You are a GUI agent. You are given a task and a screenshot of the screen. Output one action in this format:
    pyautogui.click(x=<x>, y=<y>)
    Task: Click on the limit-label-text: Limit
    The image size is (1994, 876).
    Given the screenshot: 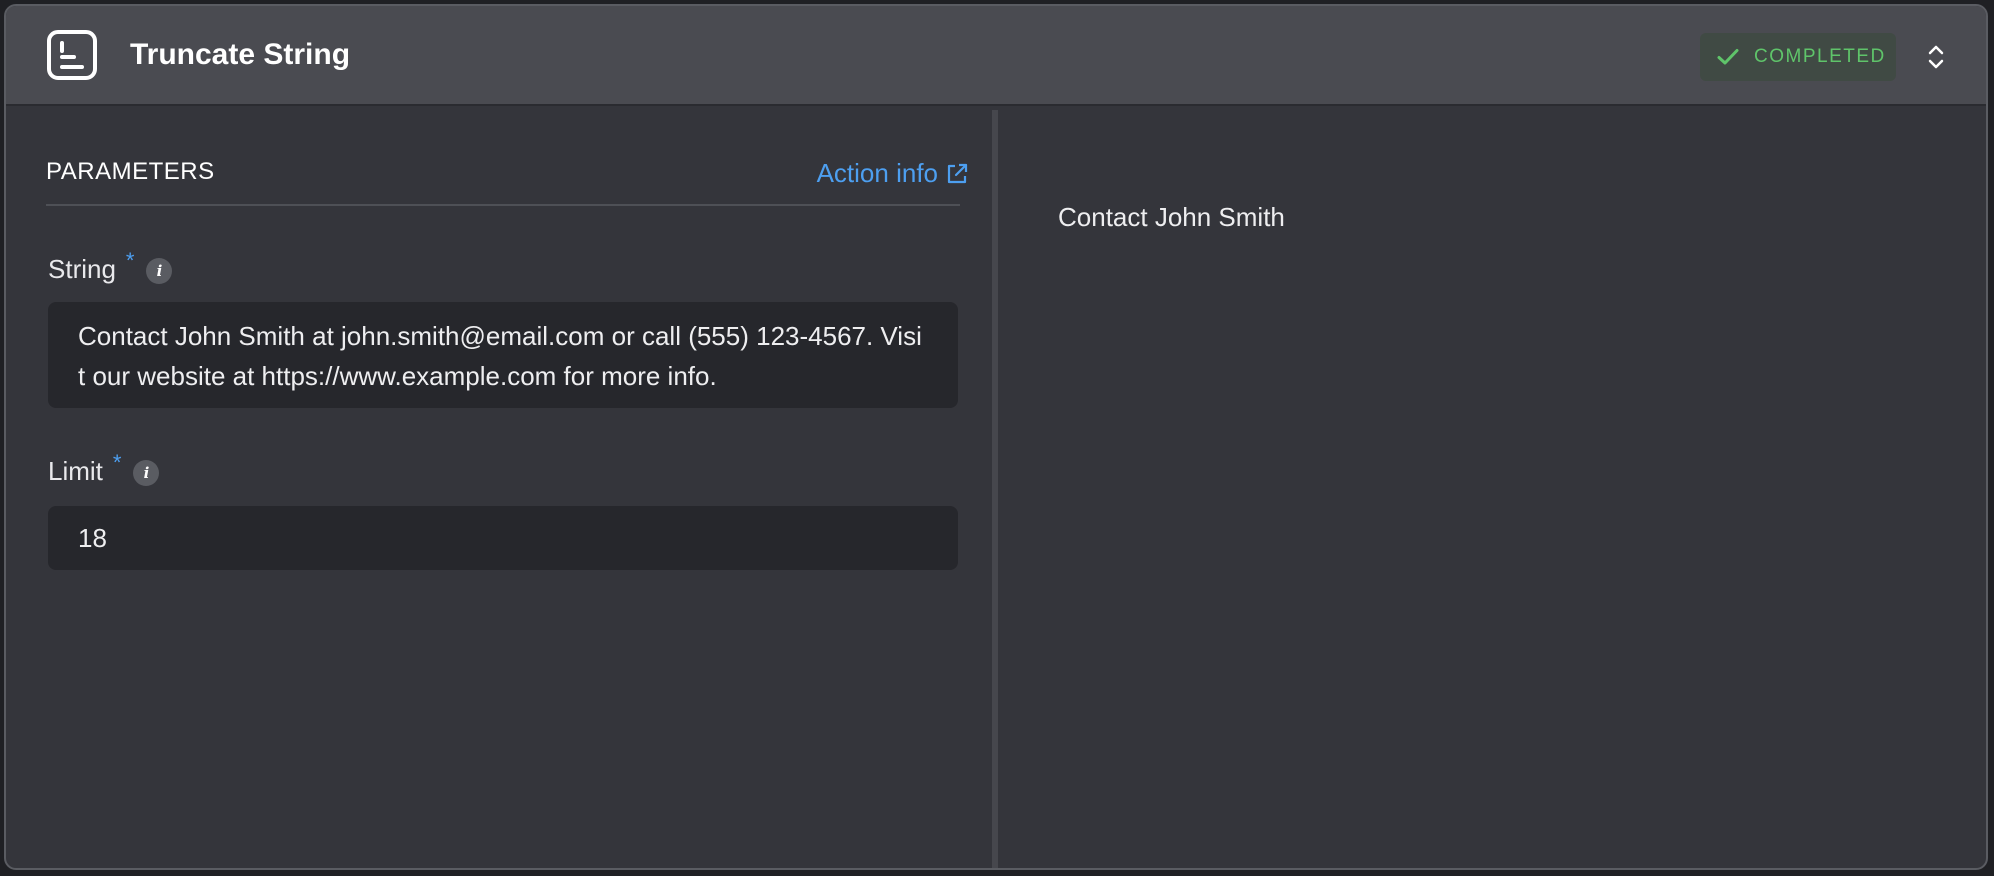 What is the action you would take?
    pyautogui.click(x=75, y=471)
    